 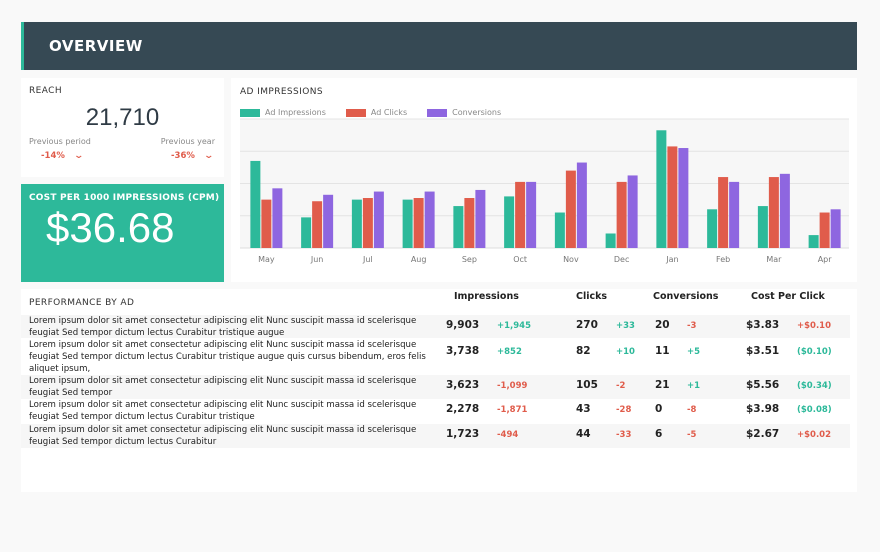 I want to click on x-tick-label: Aug, so click(x=419, y=259).